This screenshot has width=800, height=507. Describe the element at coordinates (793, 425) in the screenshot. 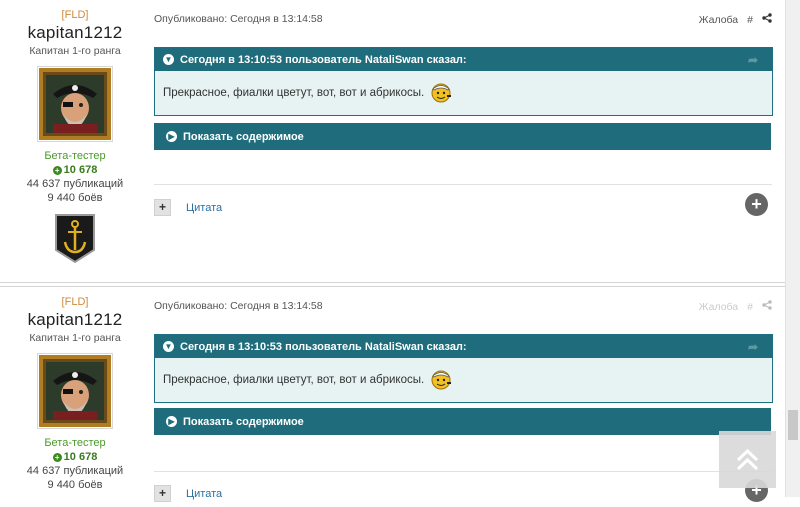

I see `scrollbar-thumb` at that location.